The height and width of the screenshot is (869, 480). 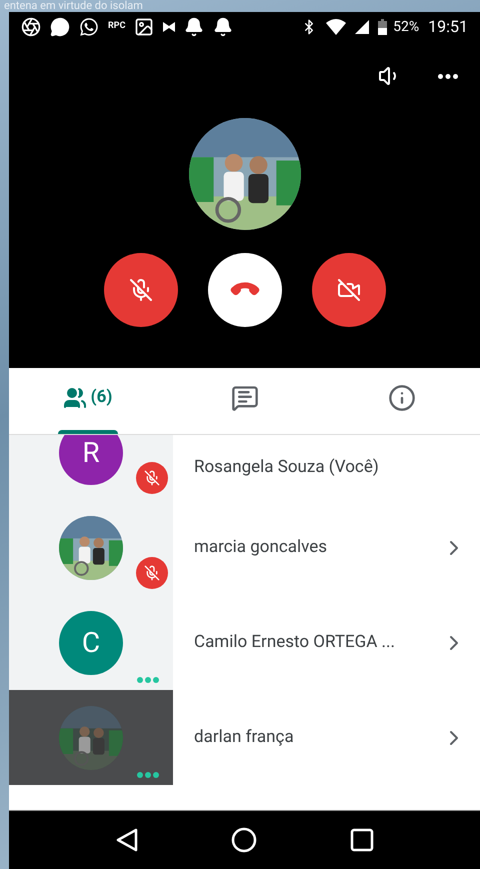 I want to click on aperture-icon, so click(x=31, y=27).